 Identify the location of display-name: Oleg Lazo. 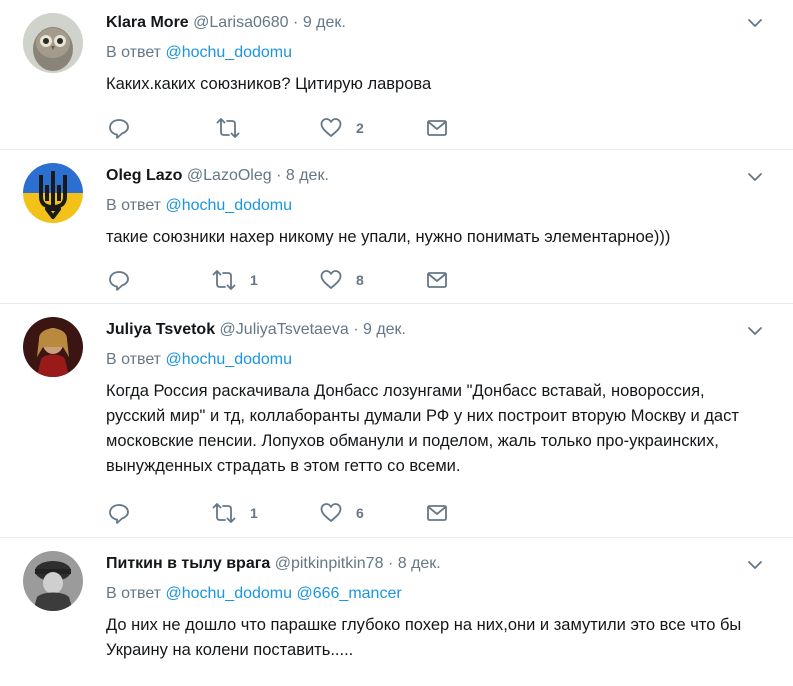
(144, 175).